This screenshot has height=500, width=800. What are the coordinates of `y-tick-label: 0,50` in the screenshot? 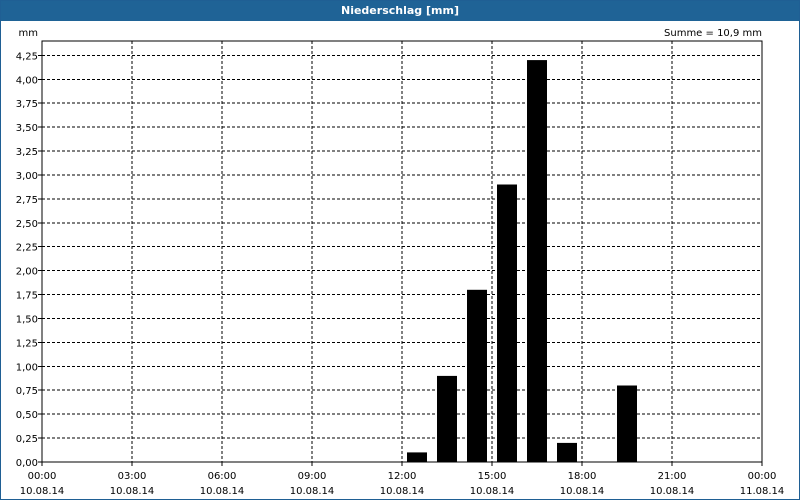 It's located at (27, 415).